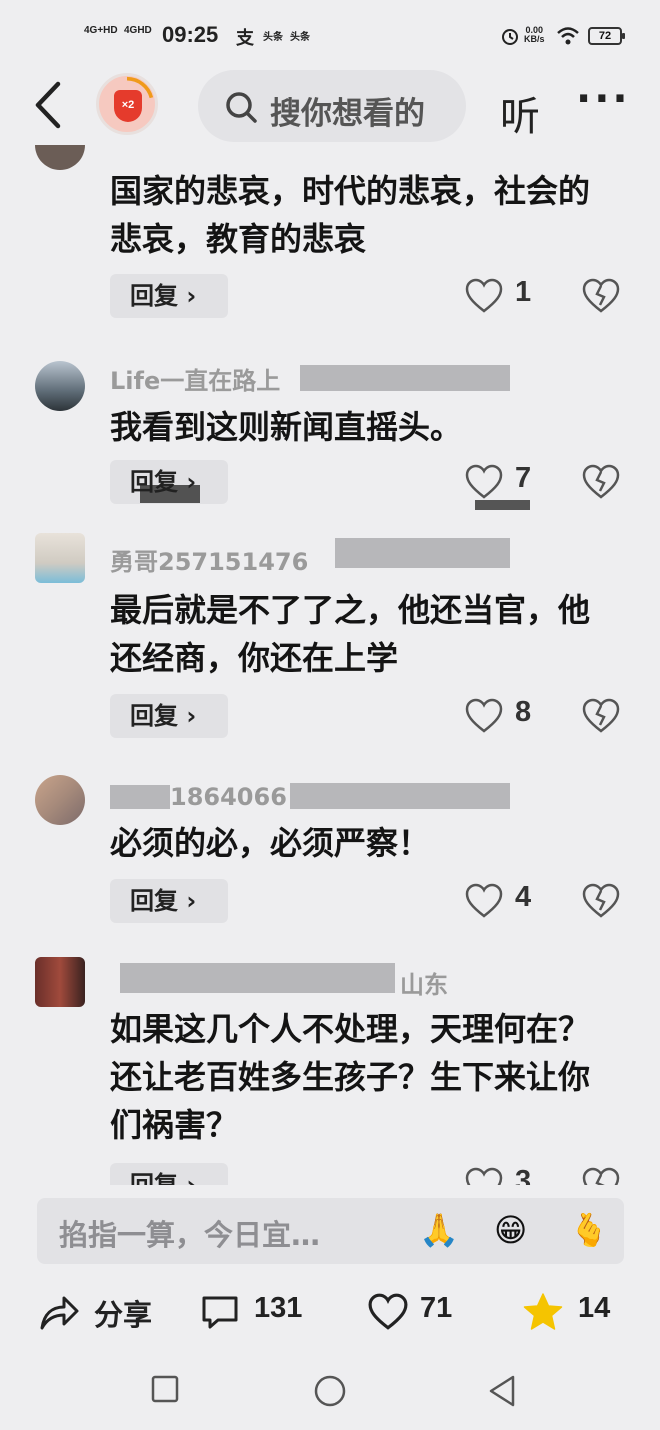  What do you see at coordinates (270, 843) in the screenshot?
I see `comment-text: 必须的必，必须严察！` at bounding box center [270, 843].